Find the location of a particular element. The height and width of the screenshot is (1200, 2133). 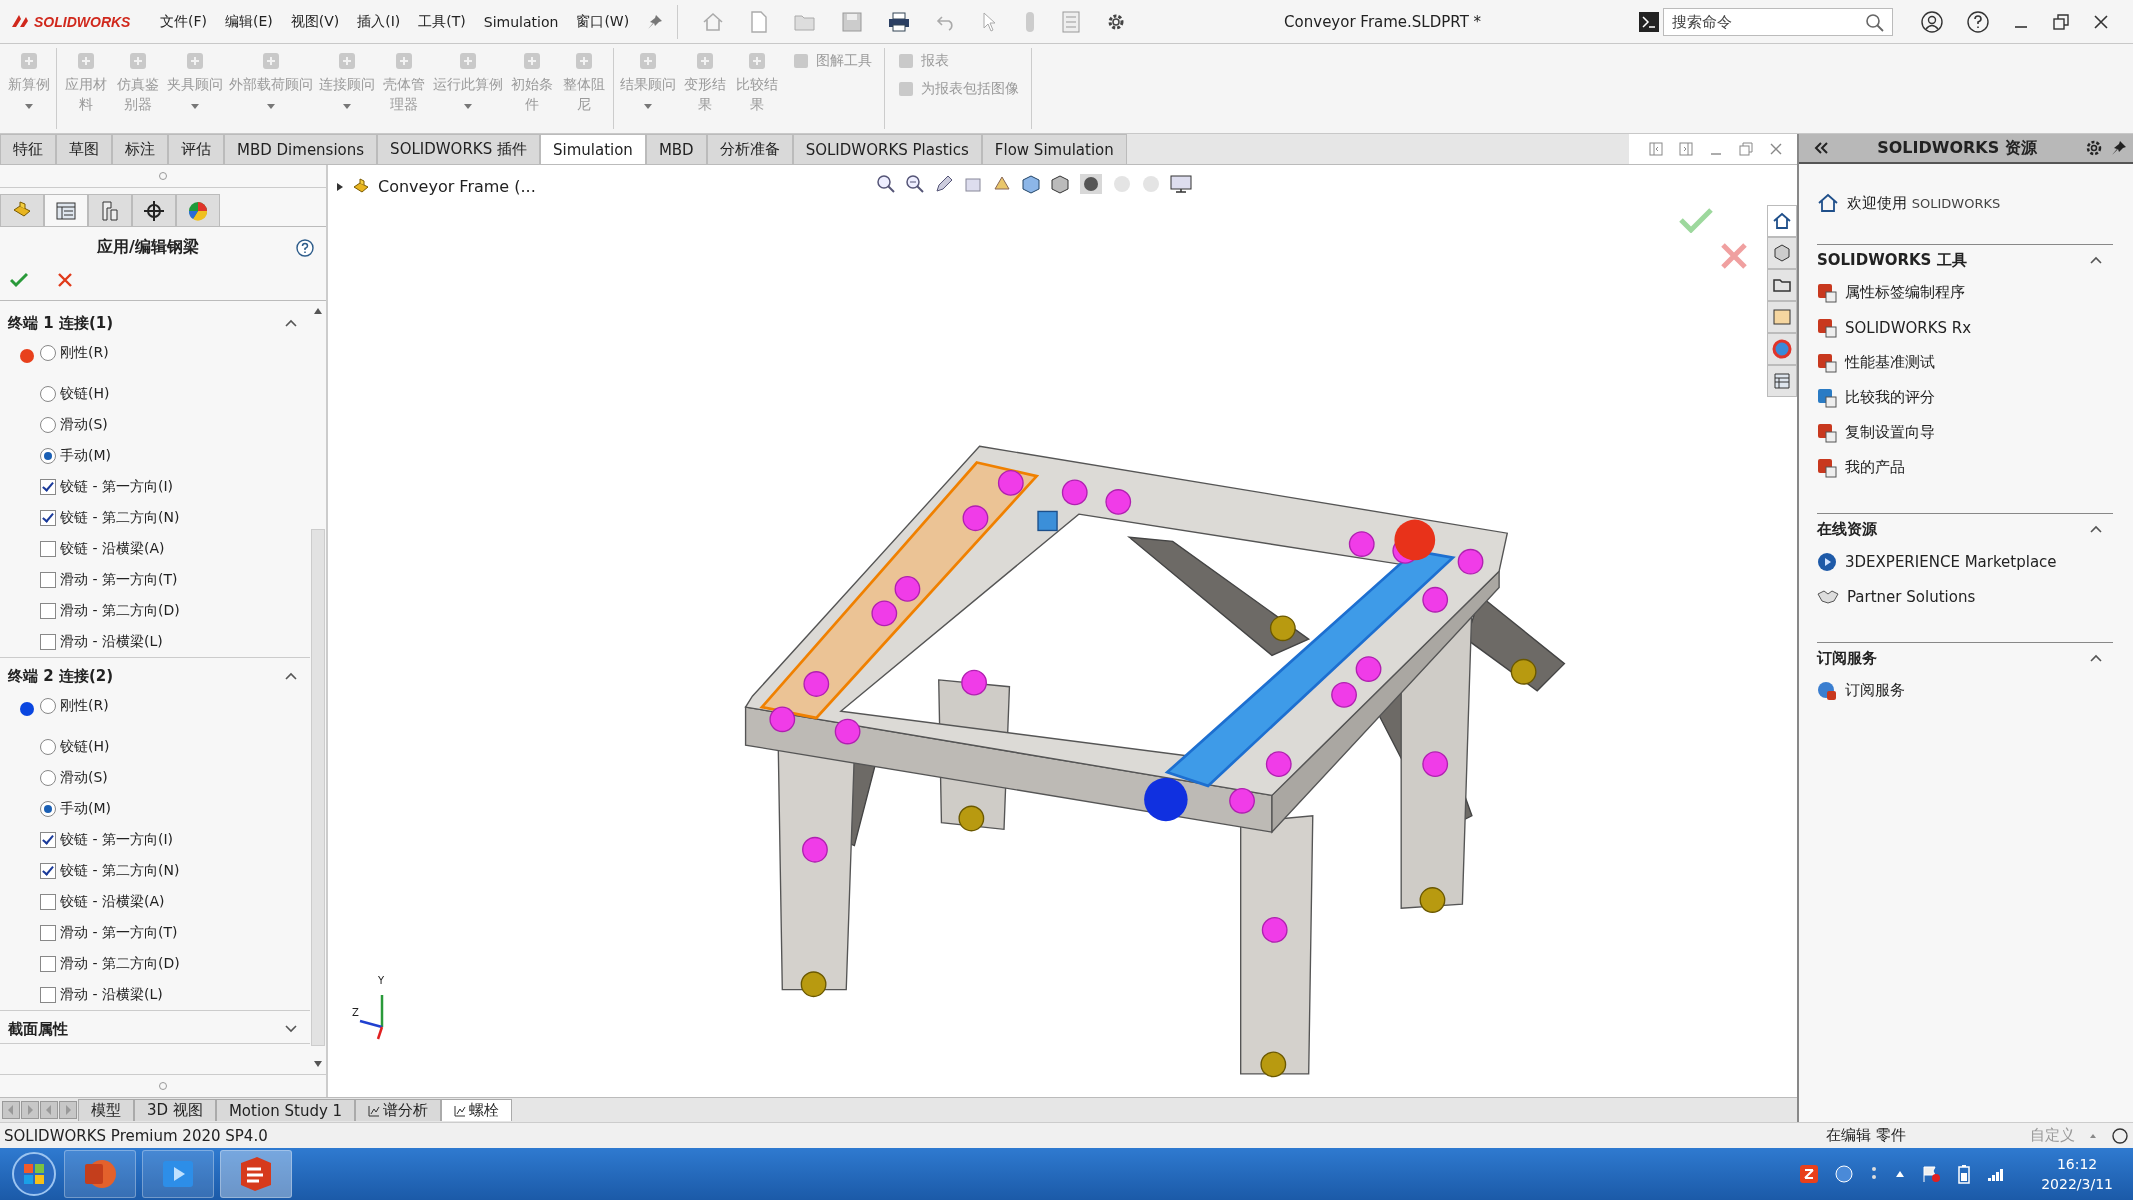

ribbon-tab: SOLIDWORKS Plastics is located at coordinates (887, 149).